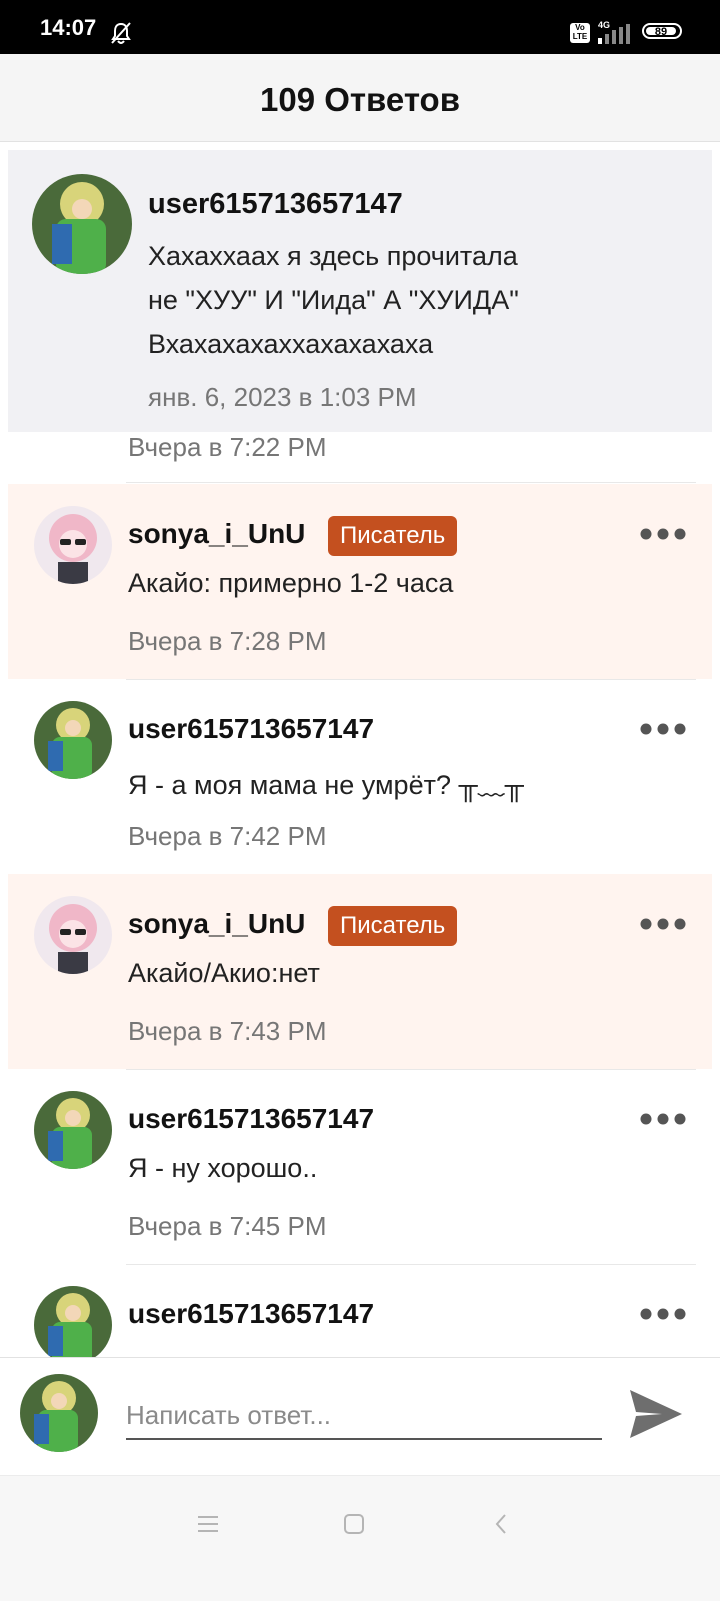 The image size is (720, 1601). Describe the element at coordinates (121, 33) in the screenshot. I see `bell-off-icon` at that location.